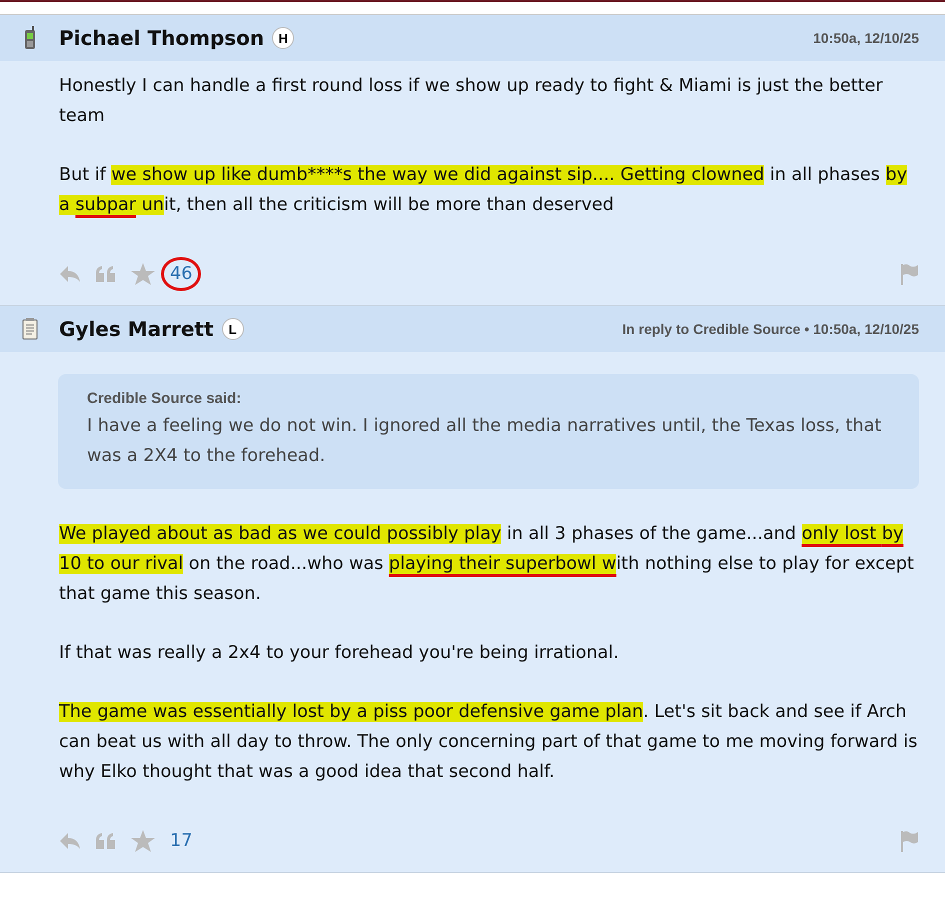  I want to click on post-paragraph: But if we show up like dumb****s the way we did against sip.... Getting clowned in all phases by a subpar unit, then all the criticism will be more than deserved, so click(483, 190).